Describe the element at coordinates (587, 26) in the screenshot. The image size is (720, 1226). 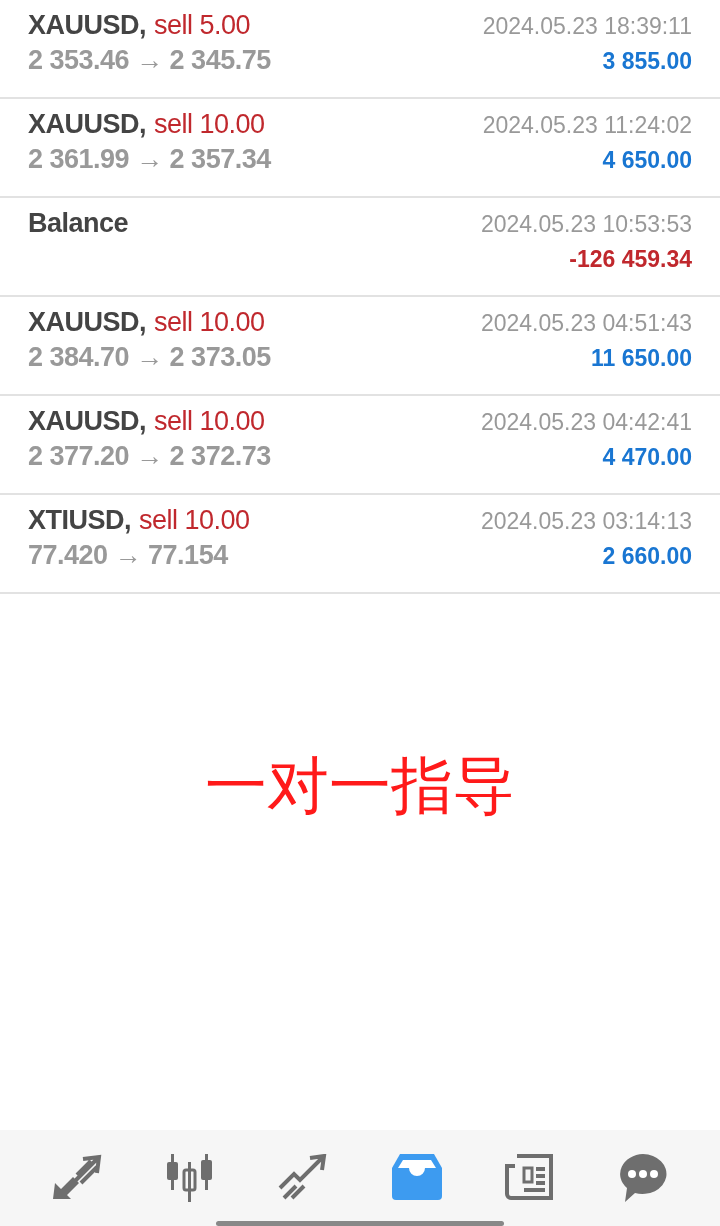
I see `deal-time: 2024.05.23 18:39:11` at that location.